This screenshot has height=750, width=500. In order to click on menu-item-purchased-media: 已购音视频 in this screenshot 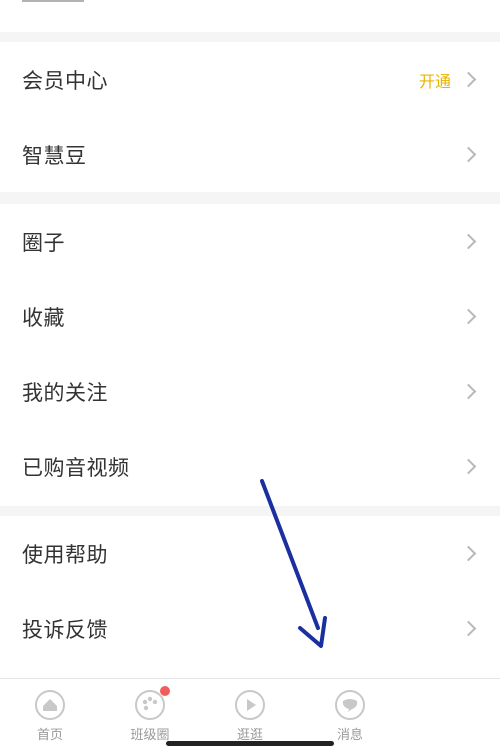, I will do `click(250, 466)`.